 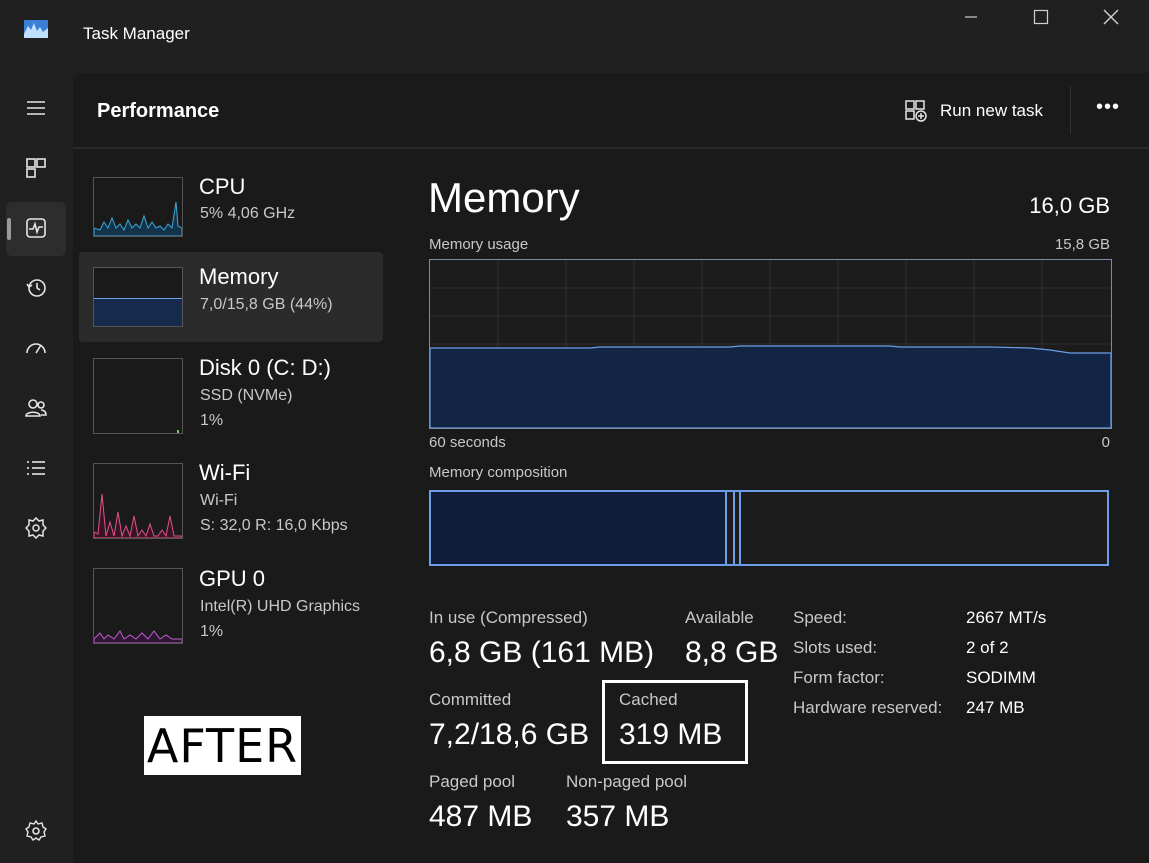 I want to click on nav-users, so click(x=36, y=408).